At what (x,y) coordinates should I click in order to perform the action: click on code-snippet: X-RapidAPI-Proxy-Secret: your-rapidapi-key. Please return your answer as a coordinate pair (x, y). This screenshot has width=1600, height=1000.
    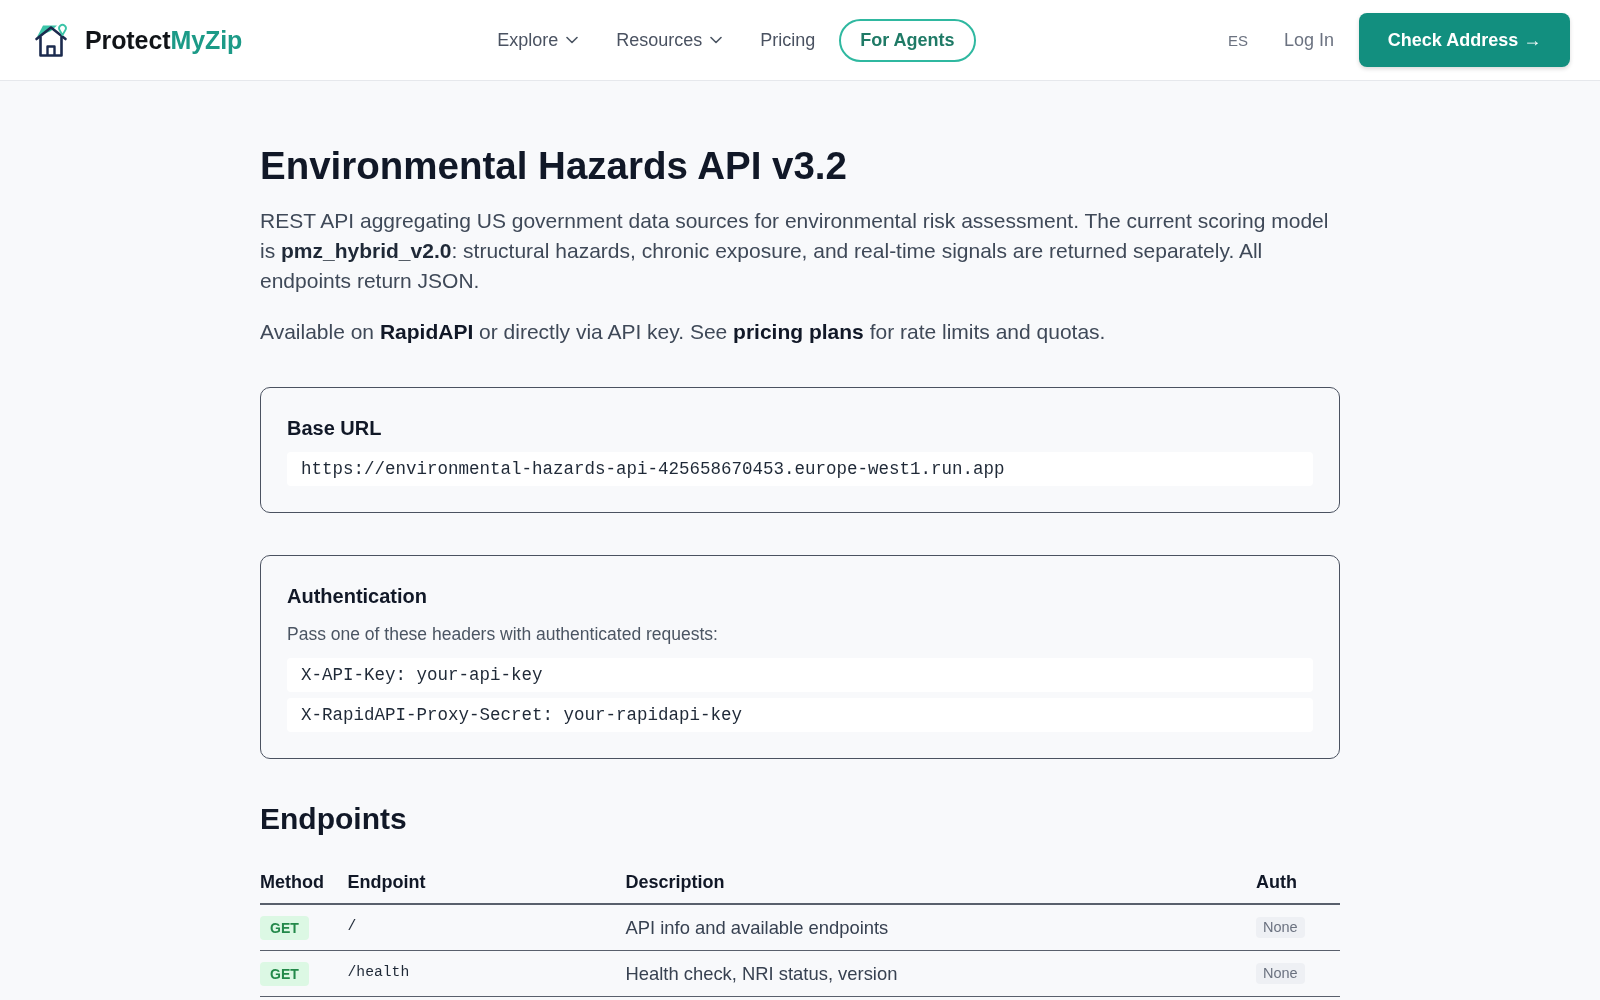
    Looking at the image, I should click on (800, 715).